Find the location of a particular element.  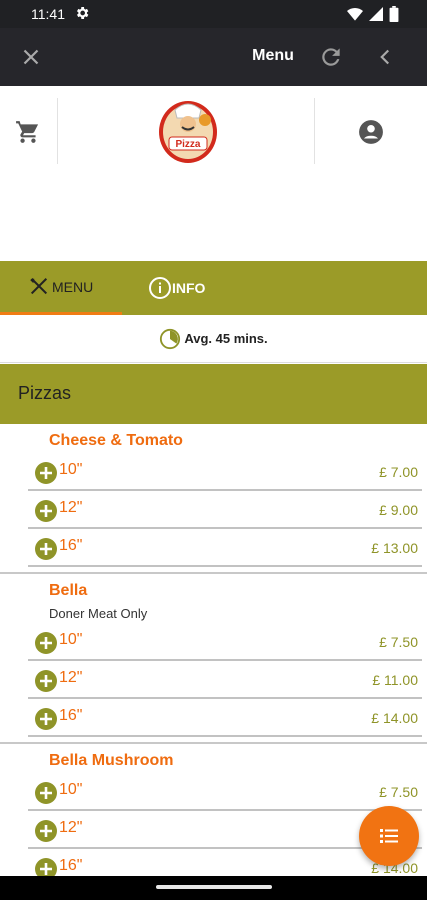

option-price: £ 9.00 is located at coordinates (398, 510).